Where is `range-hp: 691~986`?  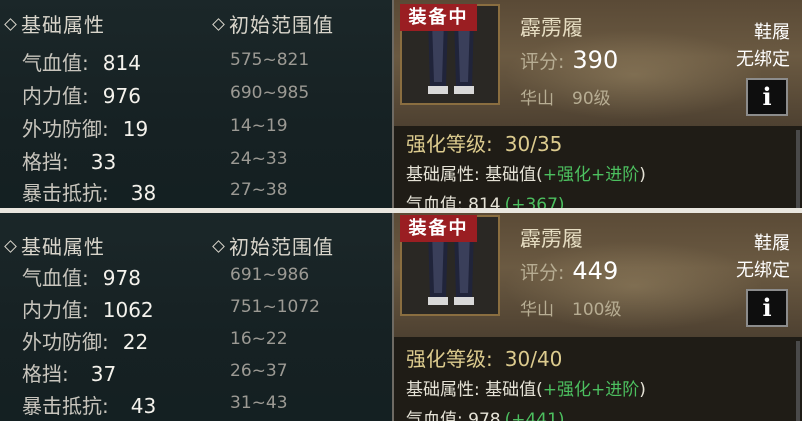
range-hp: 691~986 is located at coordinates (270, 275).